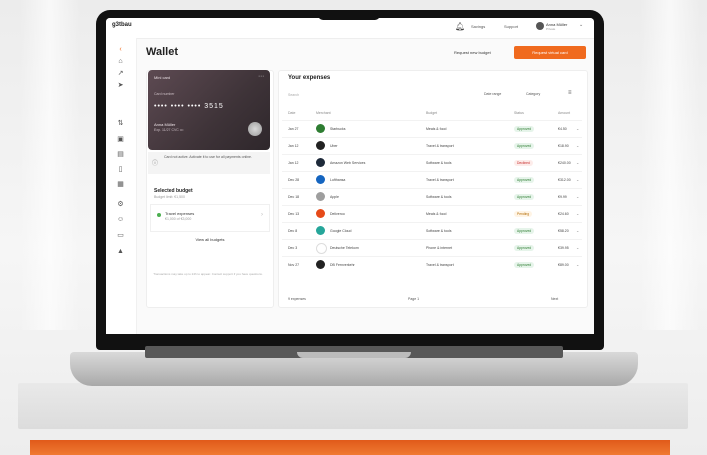 The image size is (707, 455). I want to click on pedestal-accent-strip, so click(350, 447).